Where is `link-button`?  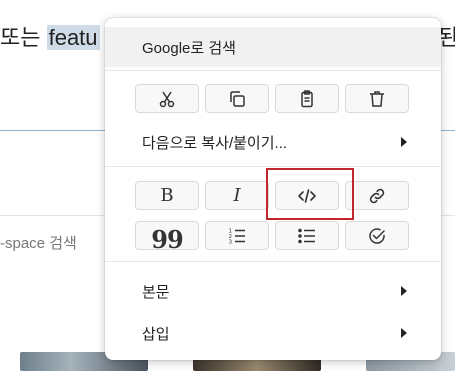
link-button is located at coordinates (377, 195).